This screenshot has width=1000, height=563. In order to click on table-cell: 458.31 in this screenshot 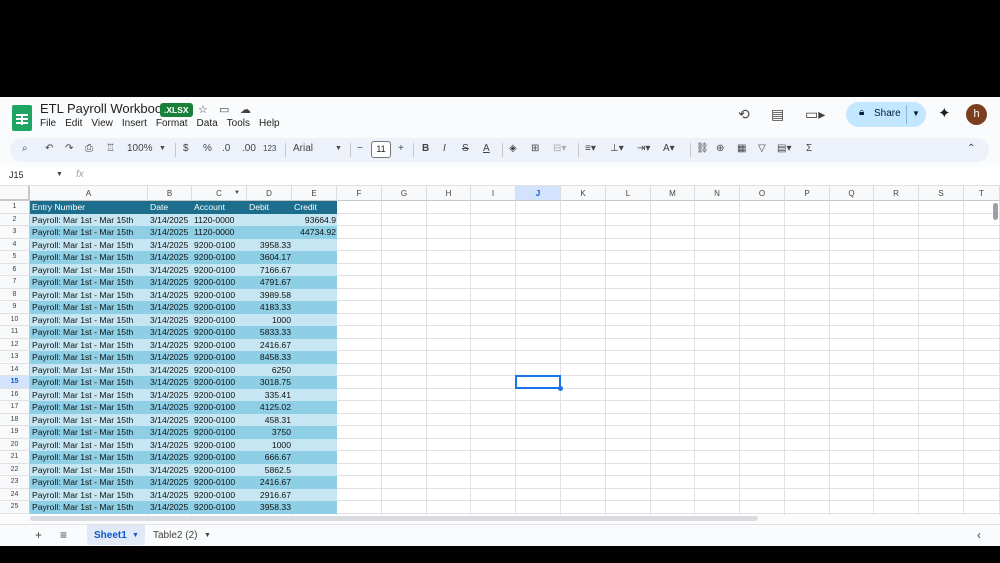, I will do `click(270, 420)`.